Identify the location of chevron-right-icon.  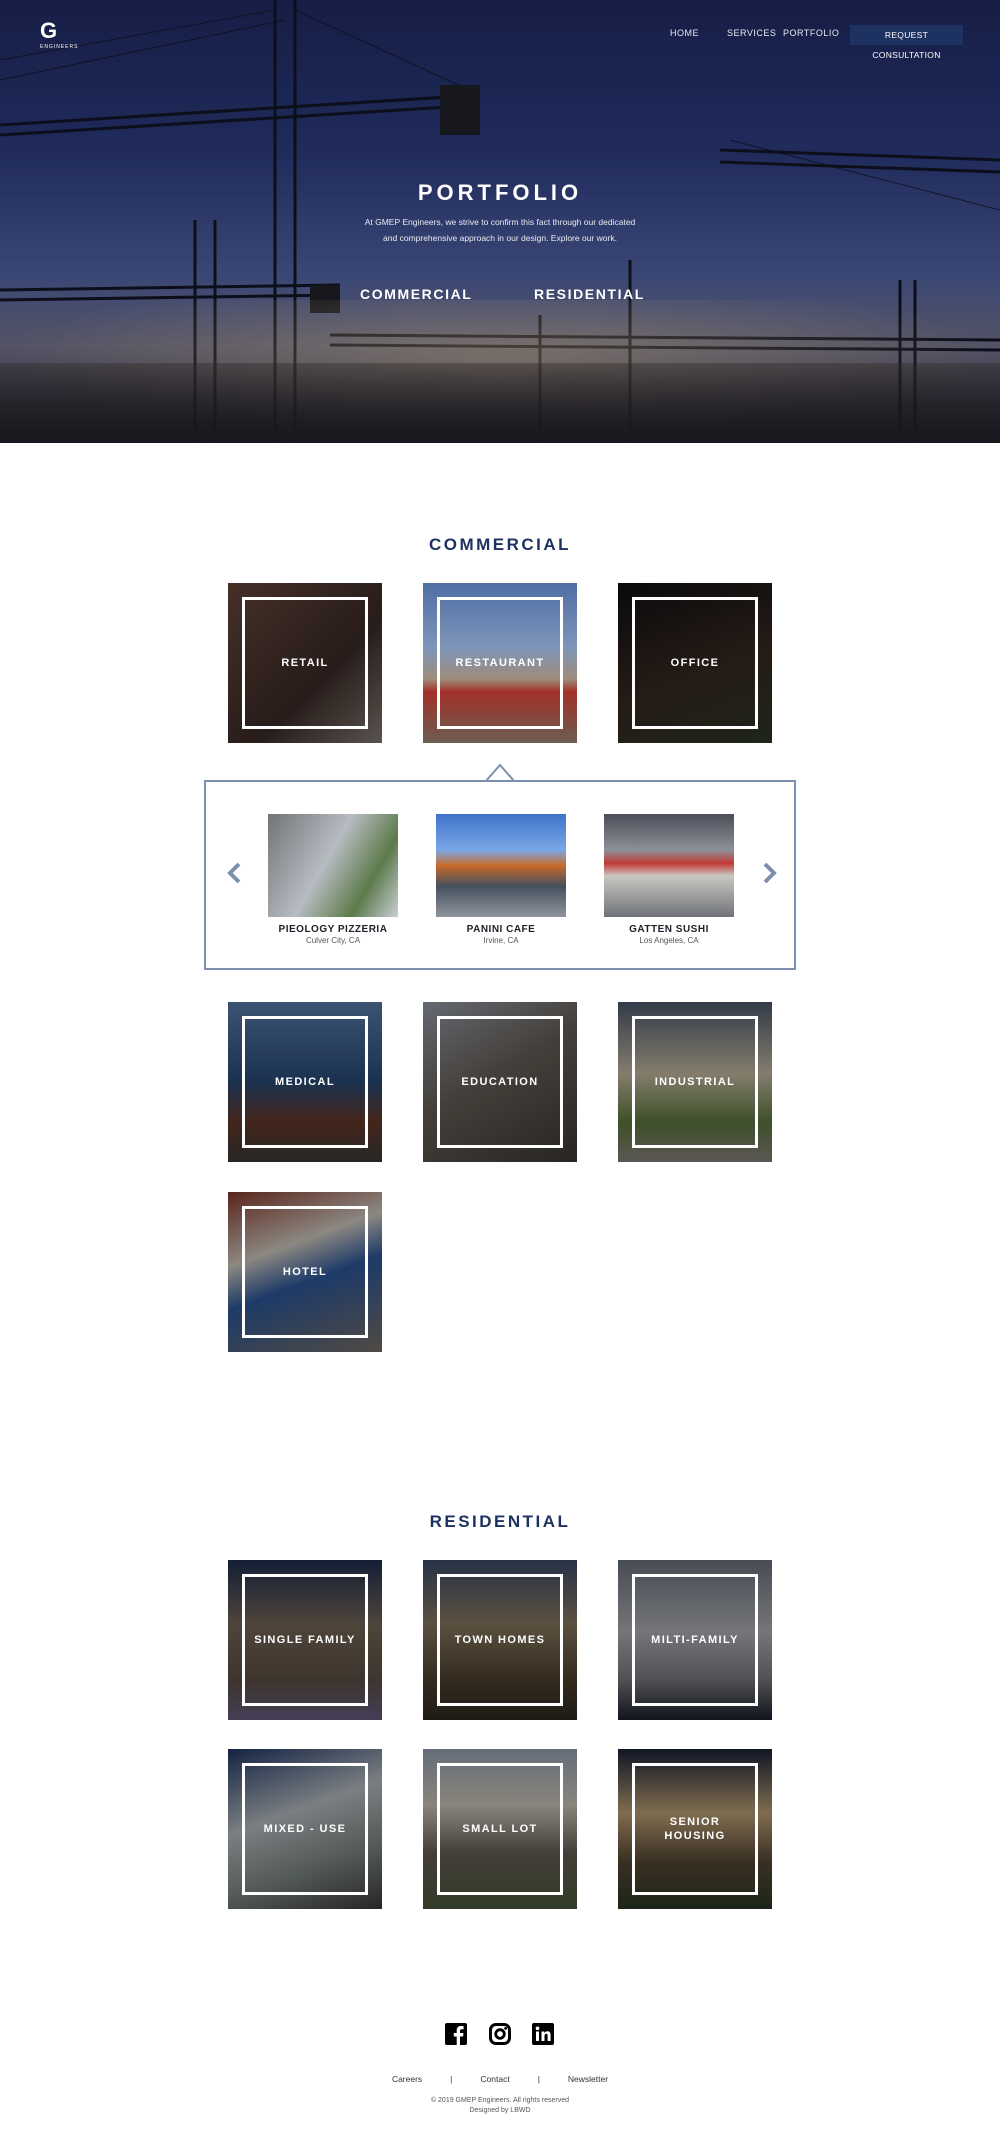
(770, 873).